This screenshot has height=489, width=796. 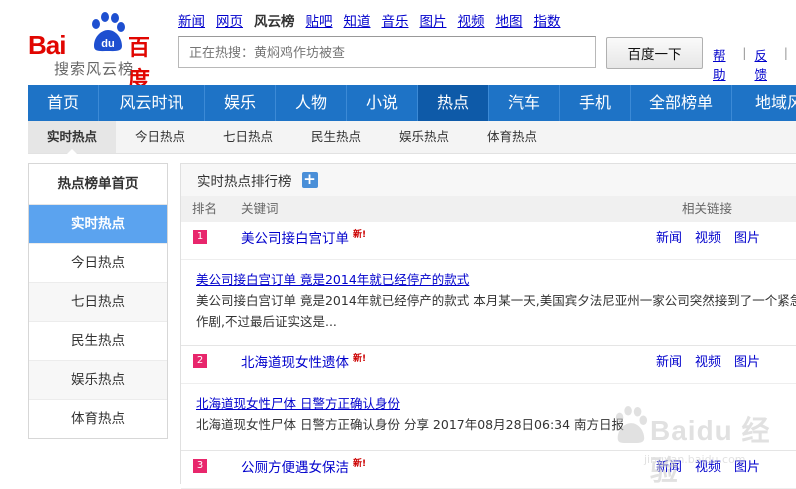 What do you see at coordinates (707, 208) in the screenshot?
I see `header-links: 相关链接` at bounding box center [707, 208].